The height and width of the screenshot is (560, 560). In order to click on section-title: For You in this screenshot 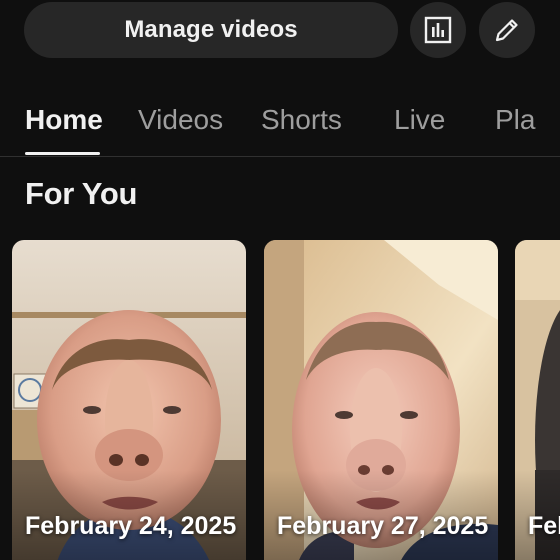, I will do `click(81, 193)`.